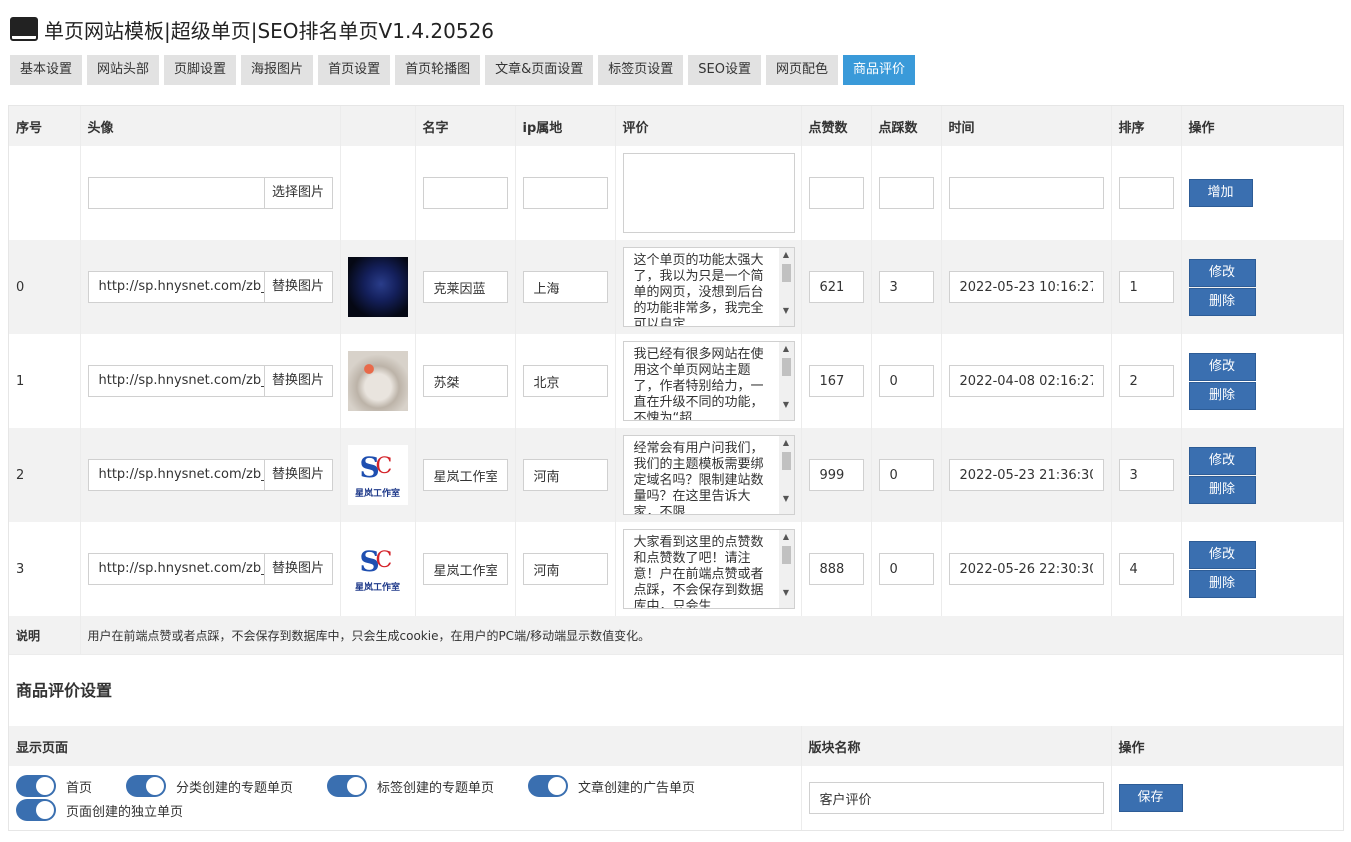 The width and height of the screenshot is (1351, 842). Describe the element at coordinates (708, 126) in the screenshot. I see `col-review: 评价` at that location.